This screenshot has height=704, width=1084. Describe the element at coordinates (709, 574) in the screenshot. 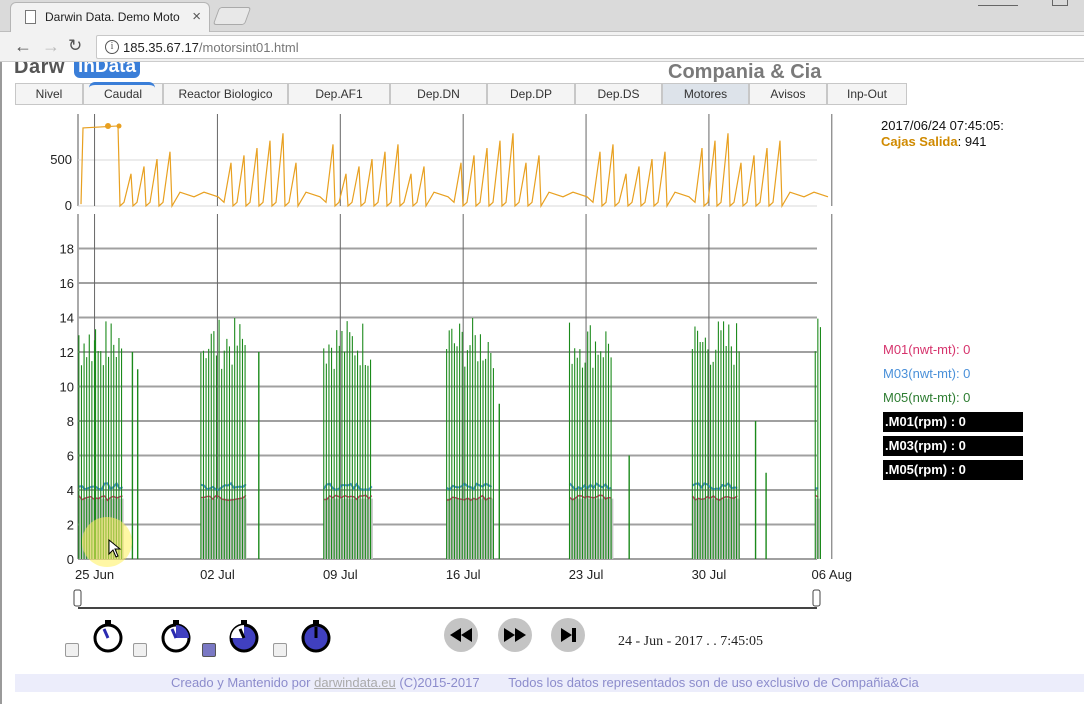

I see `x-tick-label: 30 Jul` at that location.